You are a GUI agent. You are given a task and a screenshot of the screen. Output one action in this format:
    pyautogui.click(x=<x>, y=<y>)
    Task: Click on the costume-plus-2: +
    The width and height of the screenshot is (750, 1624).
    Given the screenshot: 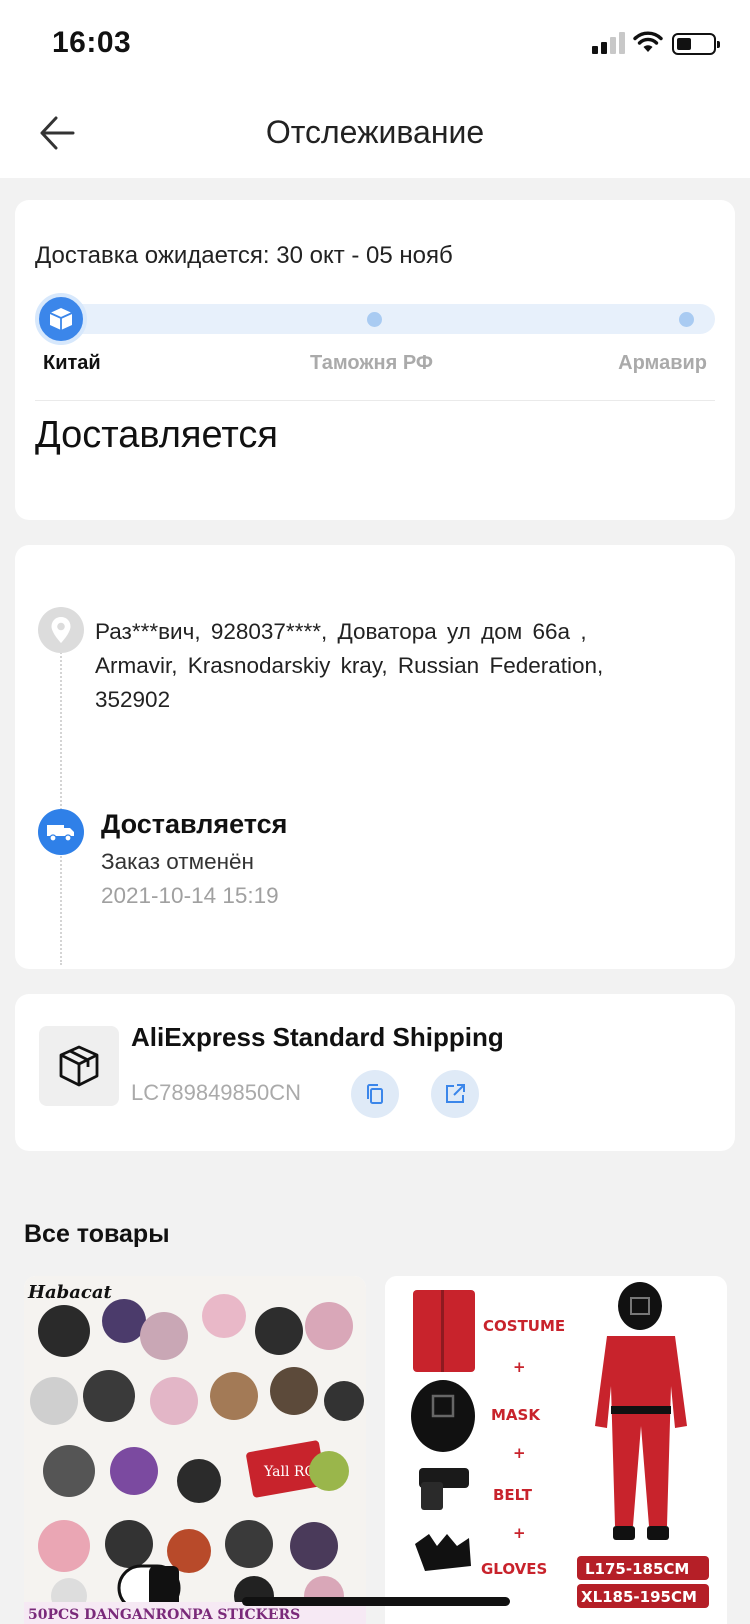 What is the action you would take?
    pyautogui.click(x=519, y=1453)
    